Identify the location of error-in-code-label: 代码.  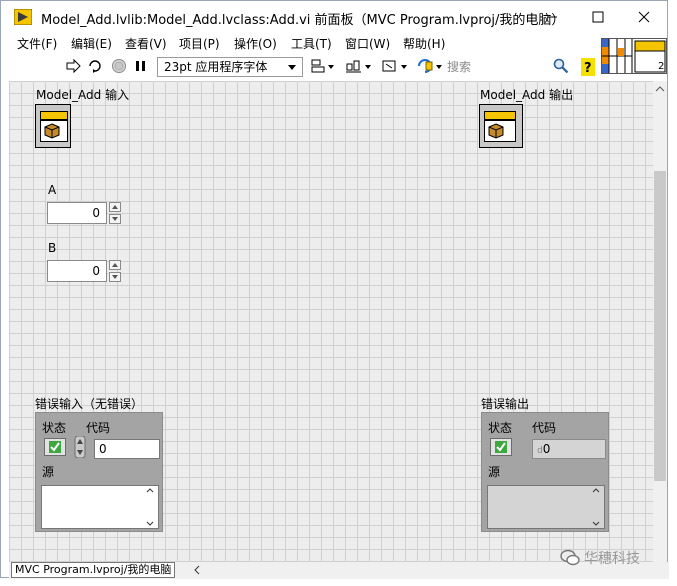
(98, 428).